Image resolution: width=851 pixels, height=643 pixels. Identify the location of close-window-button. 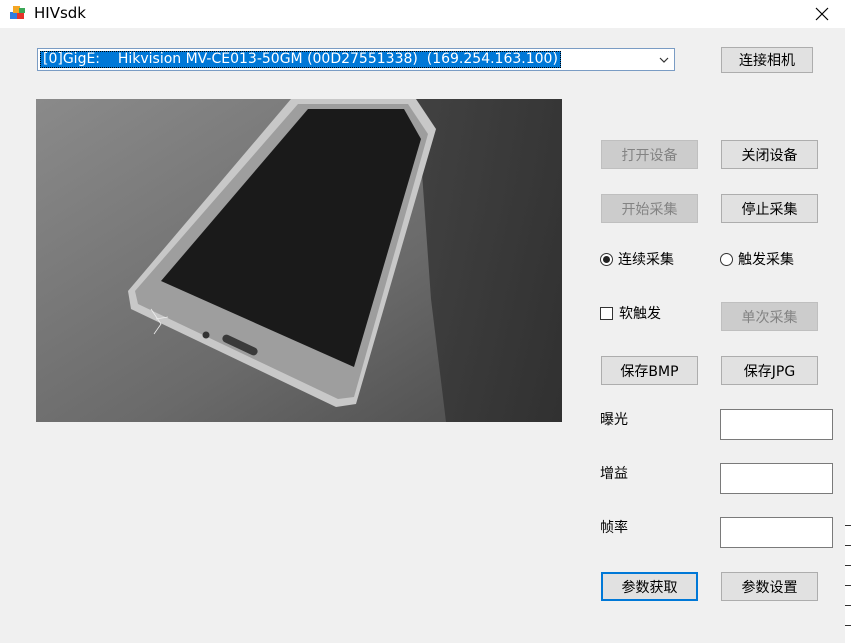
(822, 14).